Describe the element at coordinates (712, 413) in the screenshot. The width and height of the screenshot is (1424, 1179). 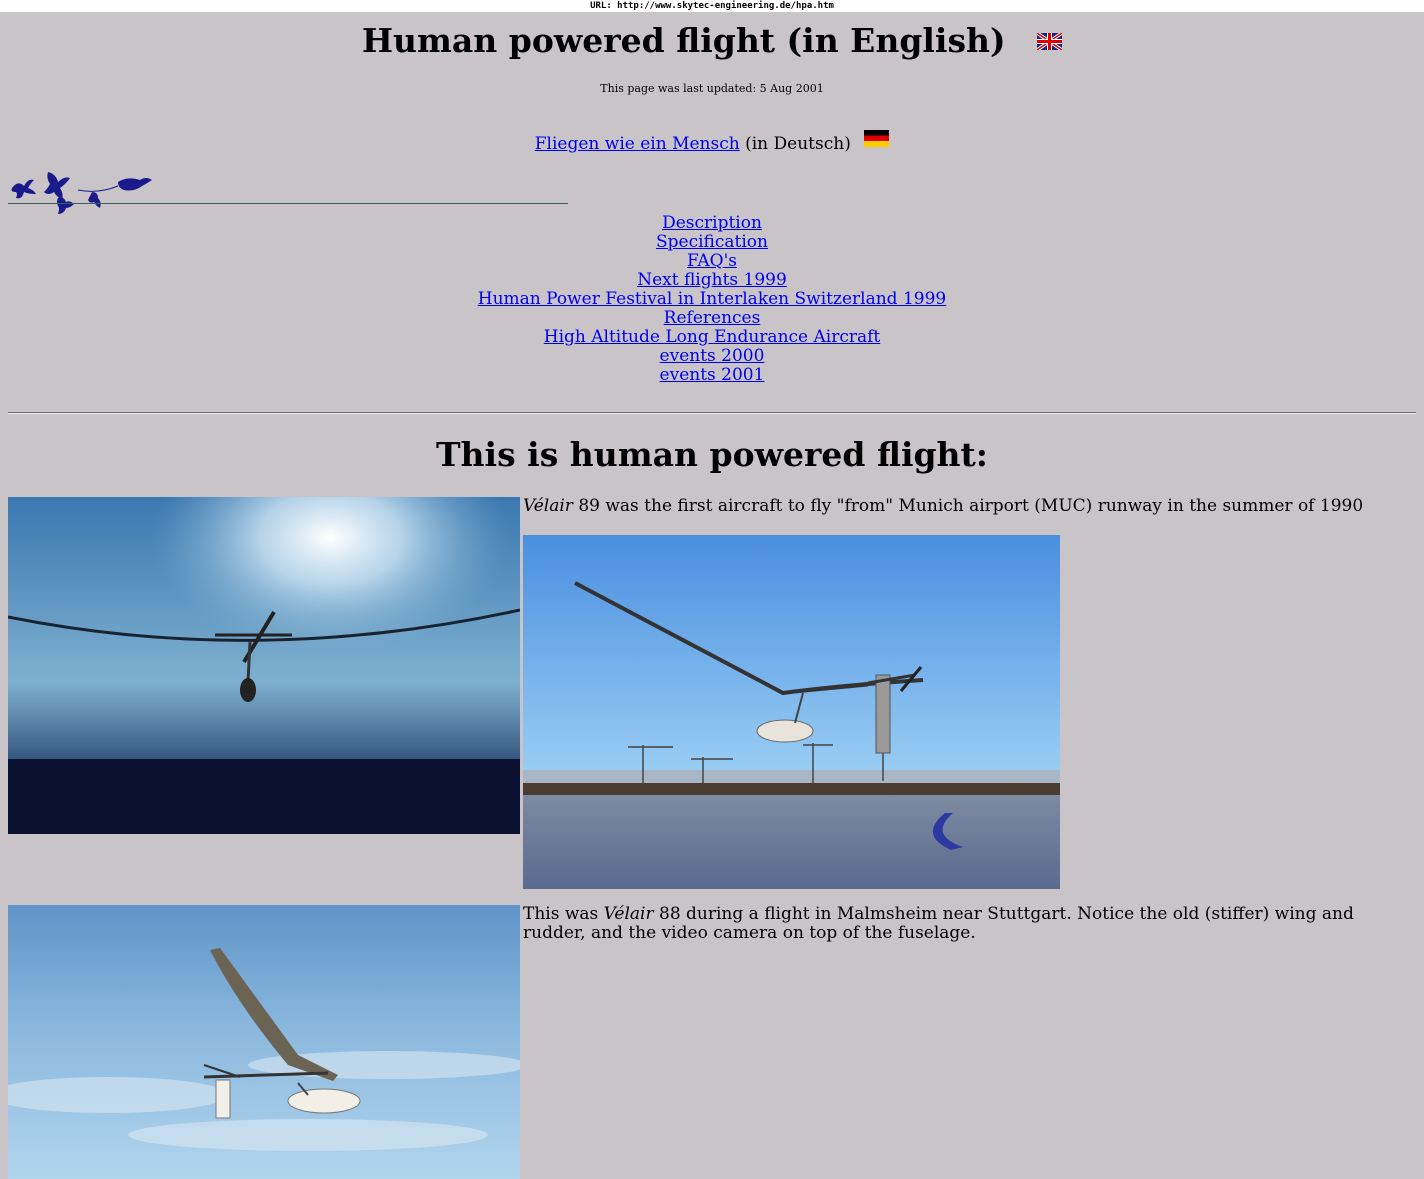
I see `divider` at that location.